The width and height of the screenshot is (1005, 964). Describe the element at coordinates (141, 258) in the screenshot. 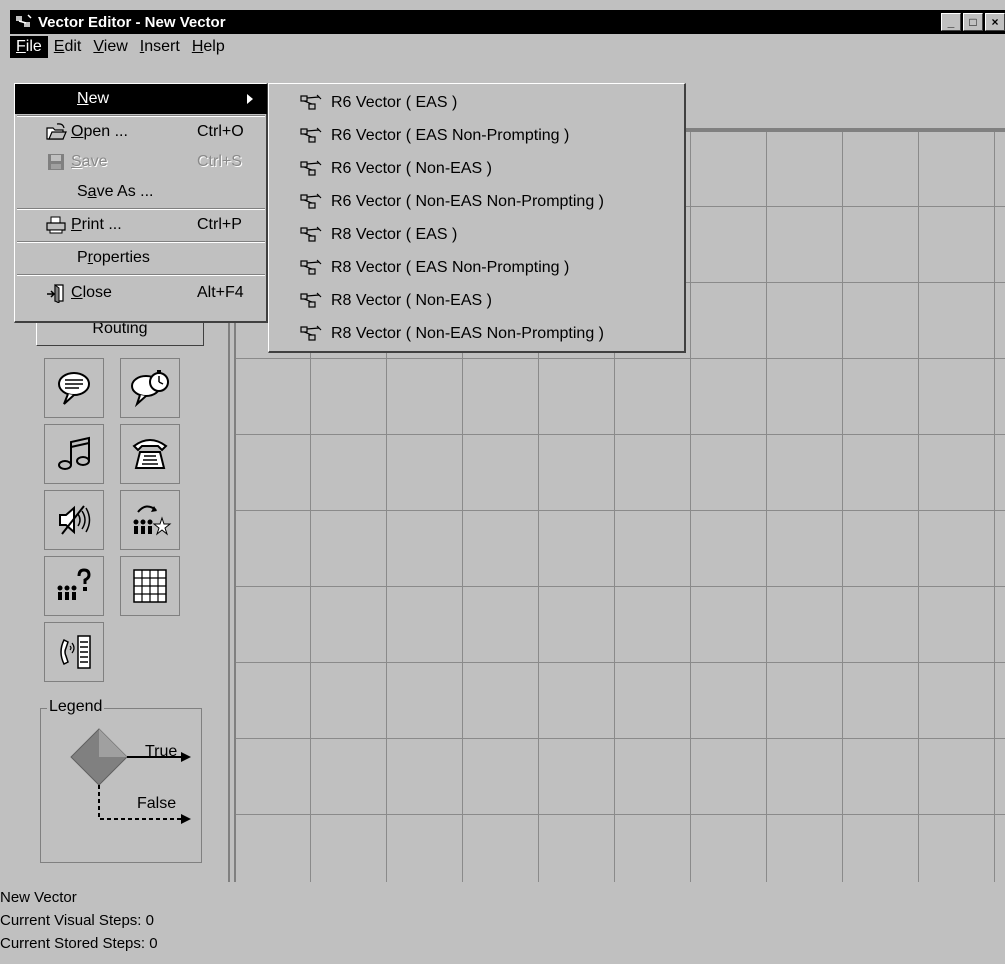

I see `menu-item-properties: Properties` at that location.